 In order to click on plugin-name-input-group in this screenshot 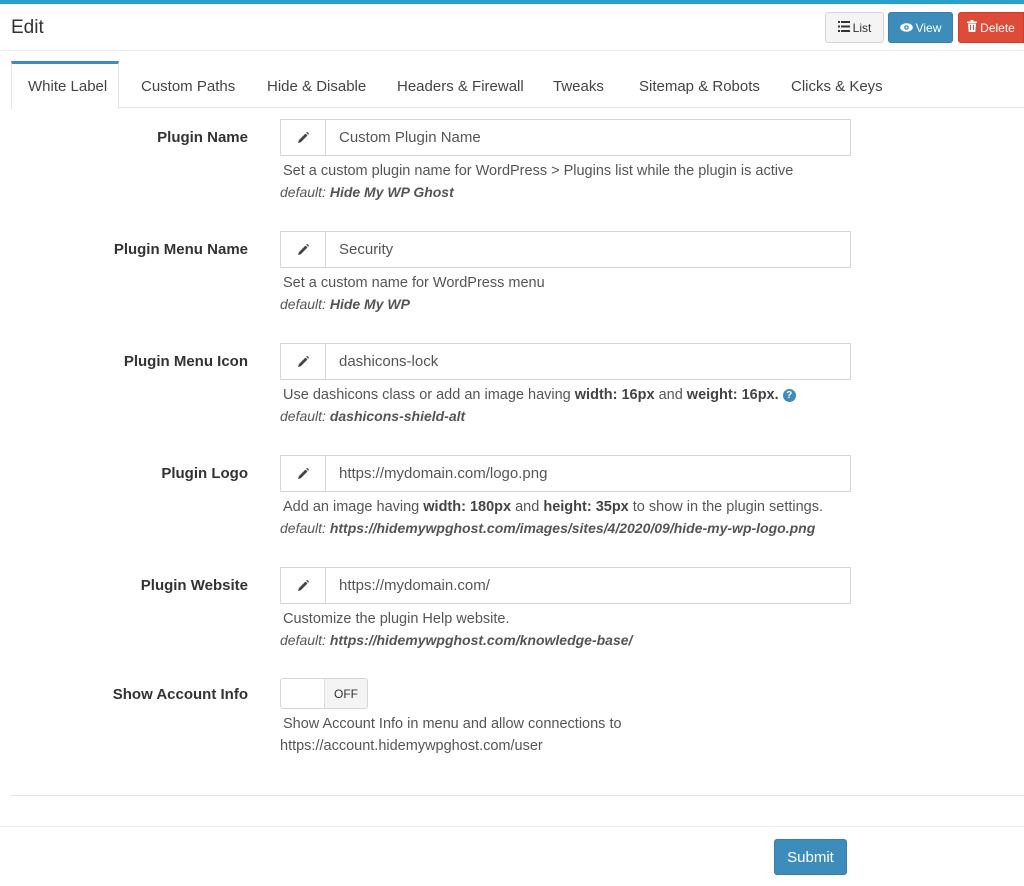, I will do `click(565, 137)`.